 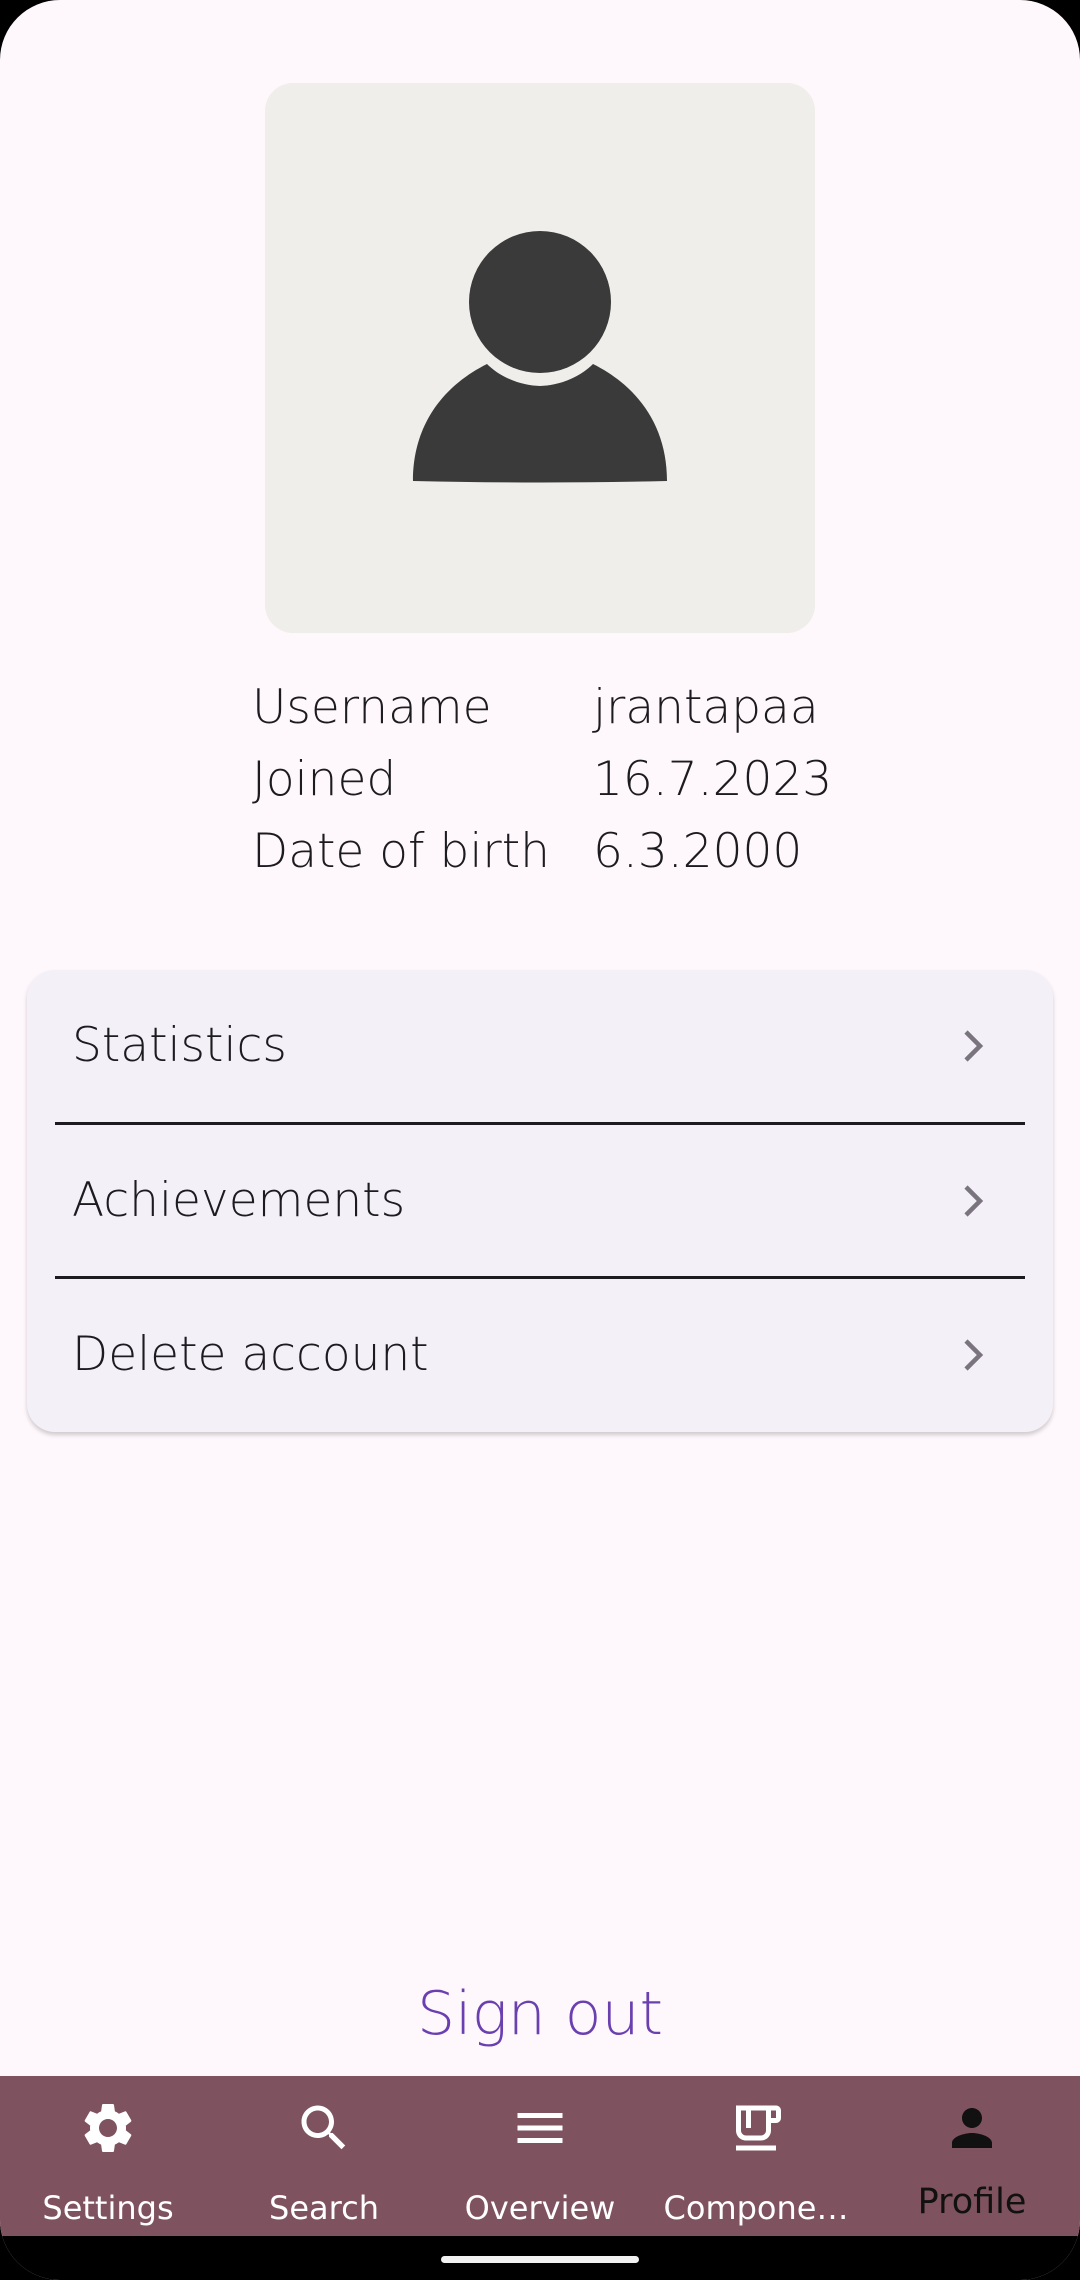 I want to click on home-gesture-handle, so click(x=540, y=2259).